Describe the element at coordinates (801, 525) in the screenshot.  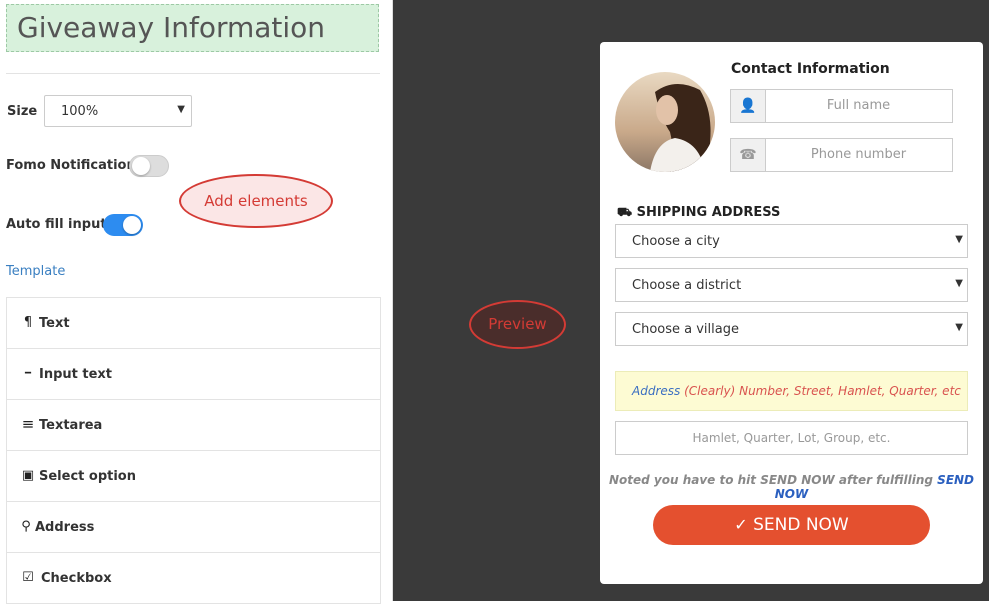
I see `send-now-label: SEND NOW` at that location.